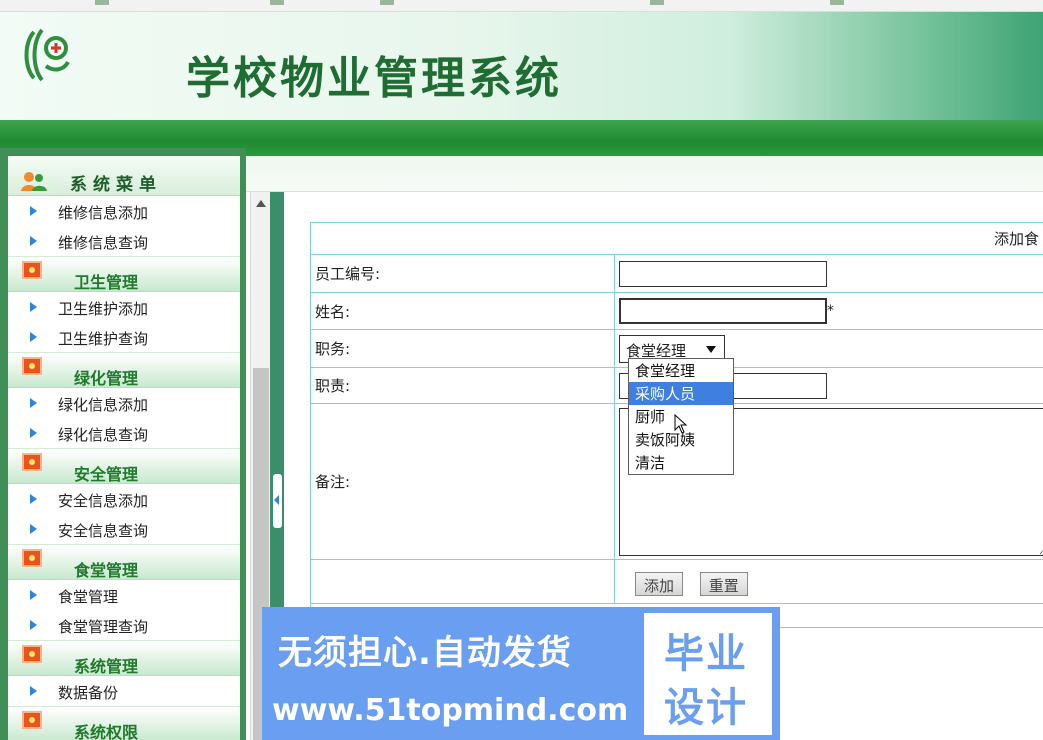 Image resolution: width=1043 pixels, height=740 pixels. What do you see at coordinates (462, 348) in the screenshot?
I see `role-label: 职务:` at bounding box center [462, 348].